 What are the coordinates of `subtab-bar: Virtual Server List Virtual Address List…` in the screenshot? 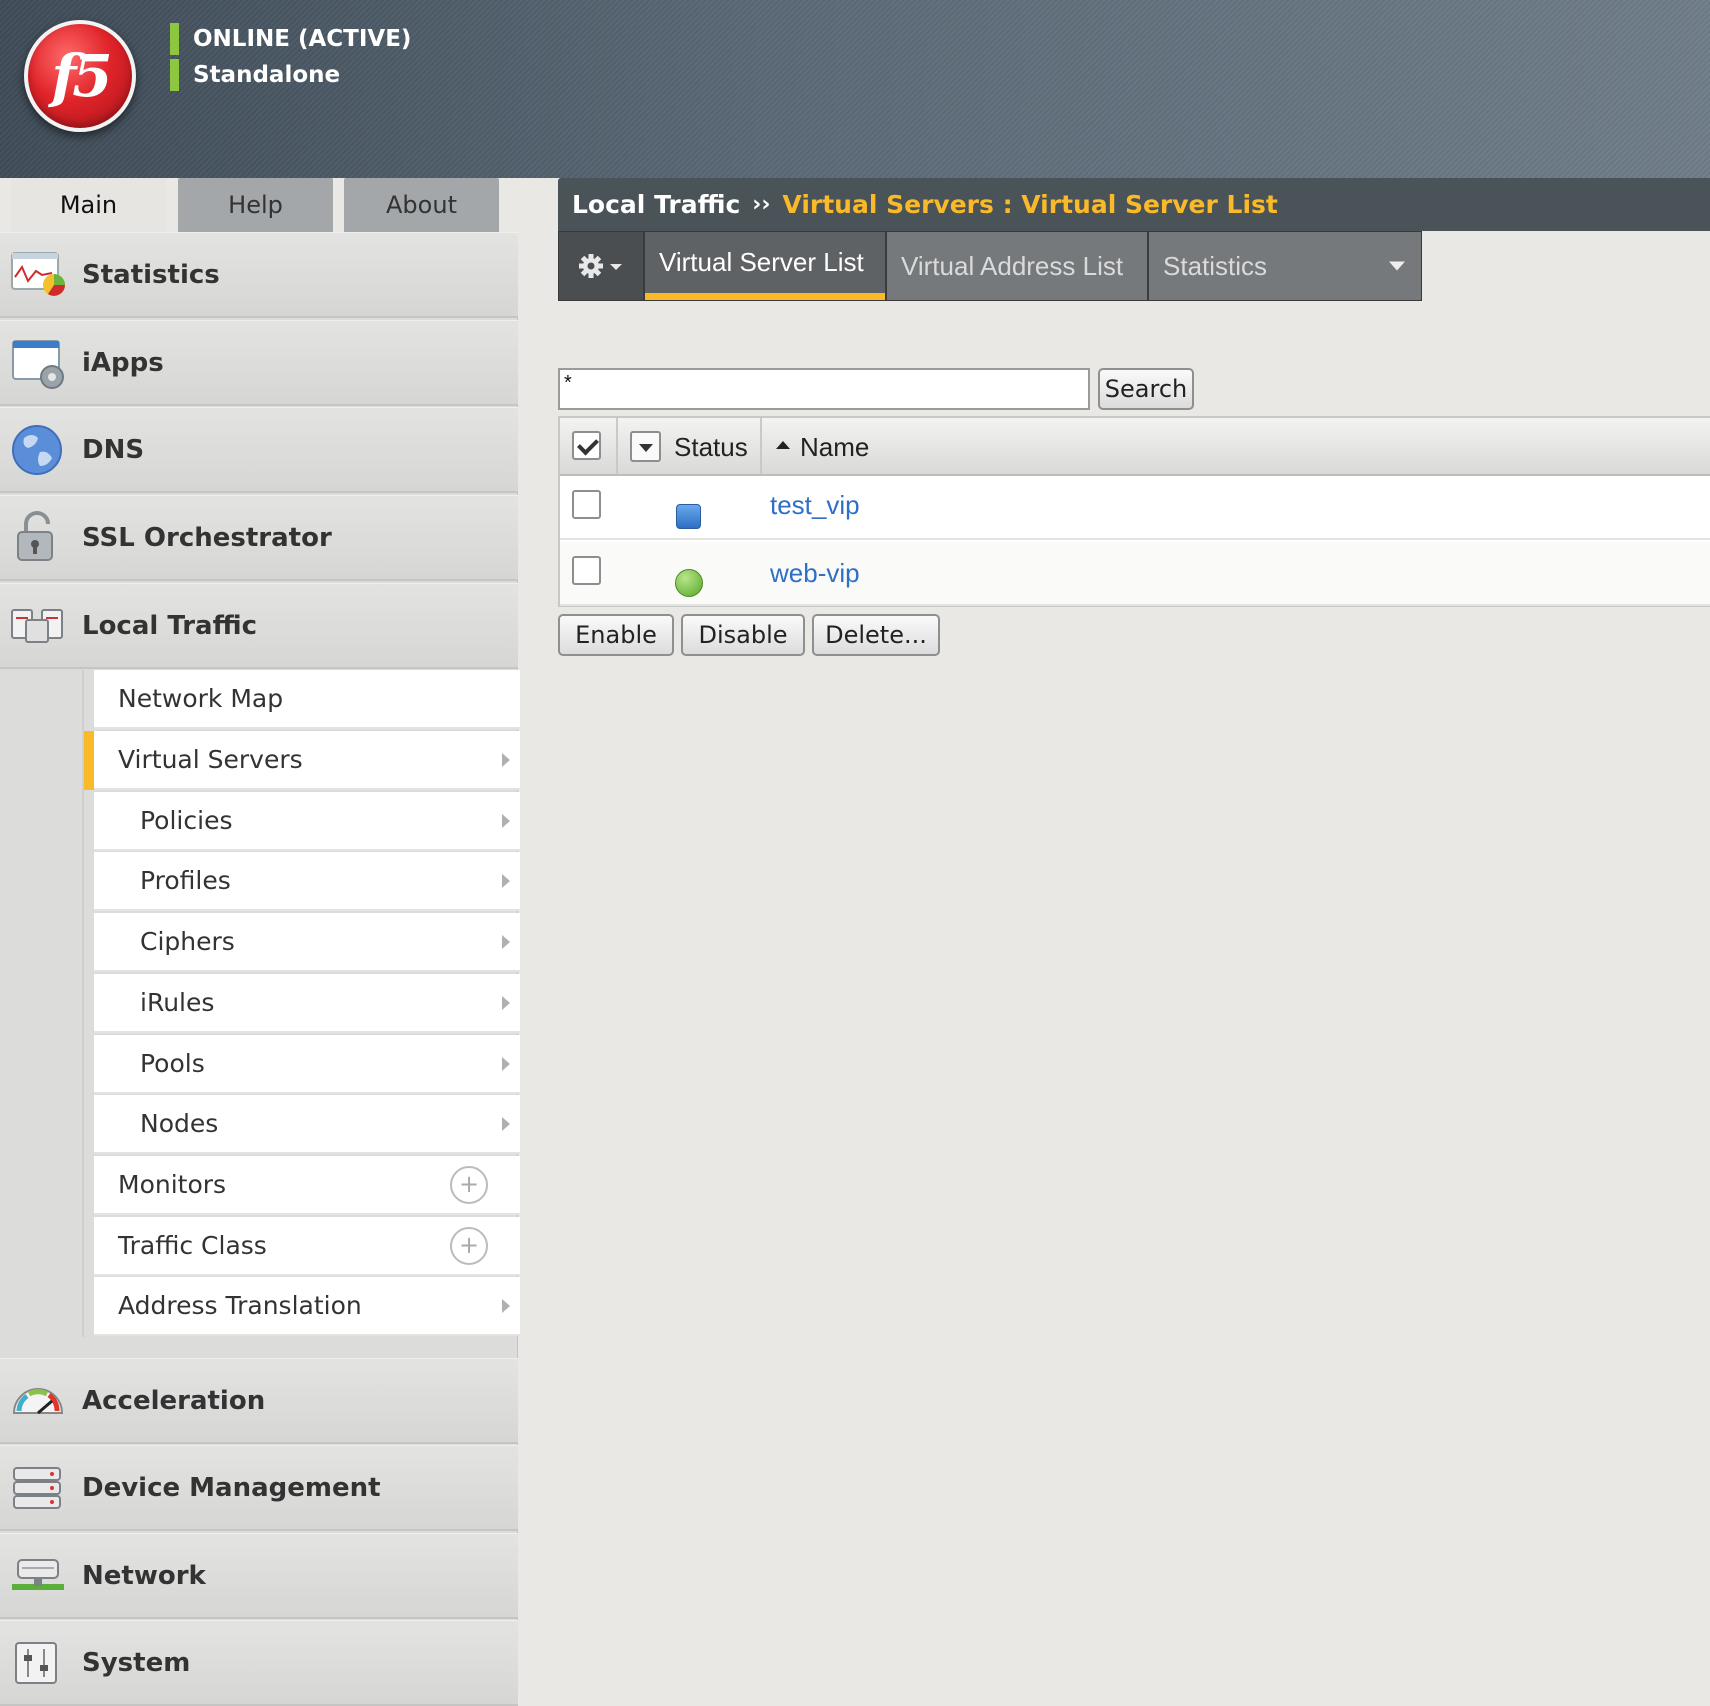 It's located at (990, 266).